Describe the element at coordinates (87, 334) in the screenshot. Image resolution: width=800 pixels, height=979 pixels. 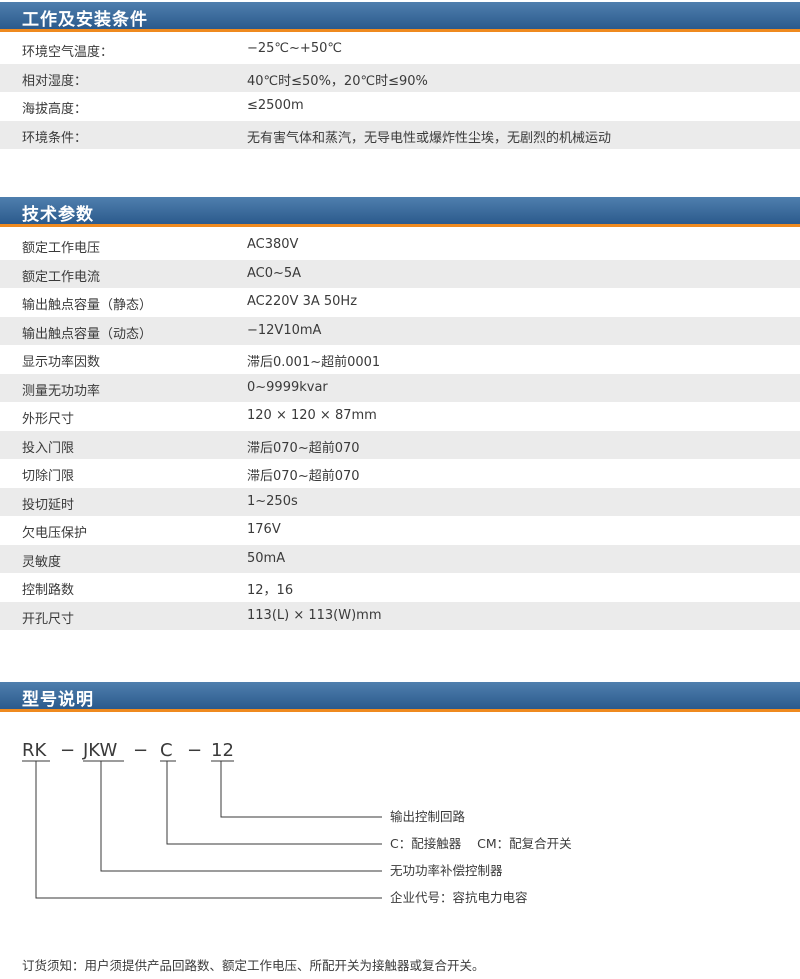
I see `param-label: 输出触点容量（动态）` at that location.